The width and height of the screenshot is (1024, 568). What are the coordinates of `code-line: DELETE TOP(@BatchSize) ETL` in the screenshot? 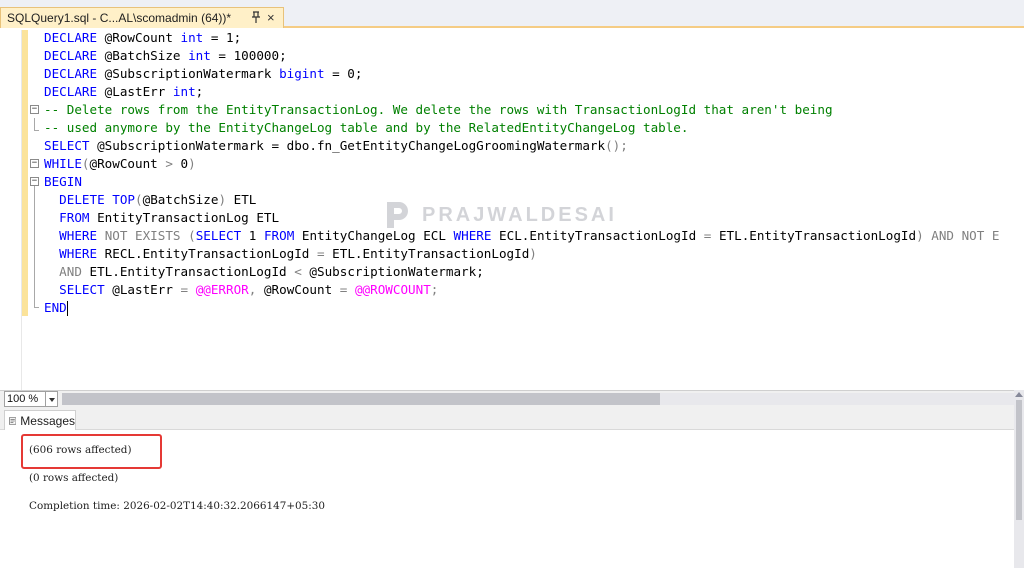 It's located at (150, 200).